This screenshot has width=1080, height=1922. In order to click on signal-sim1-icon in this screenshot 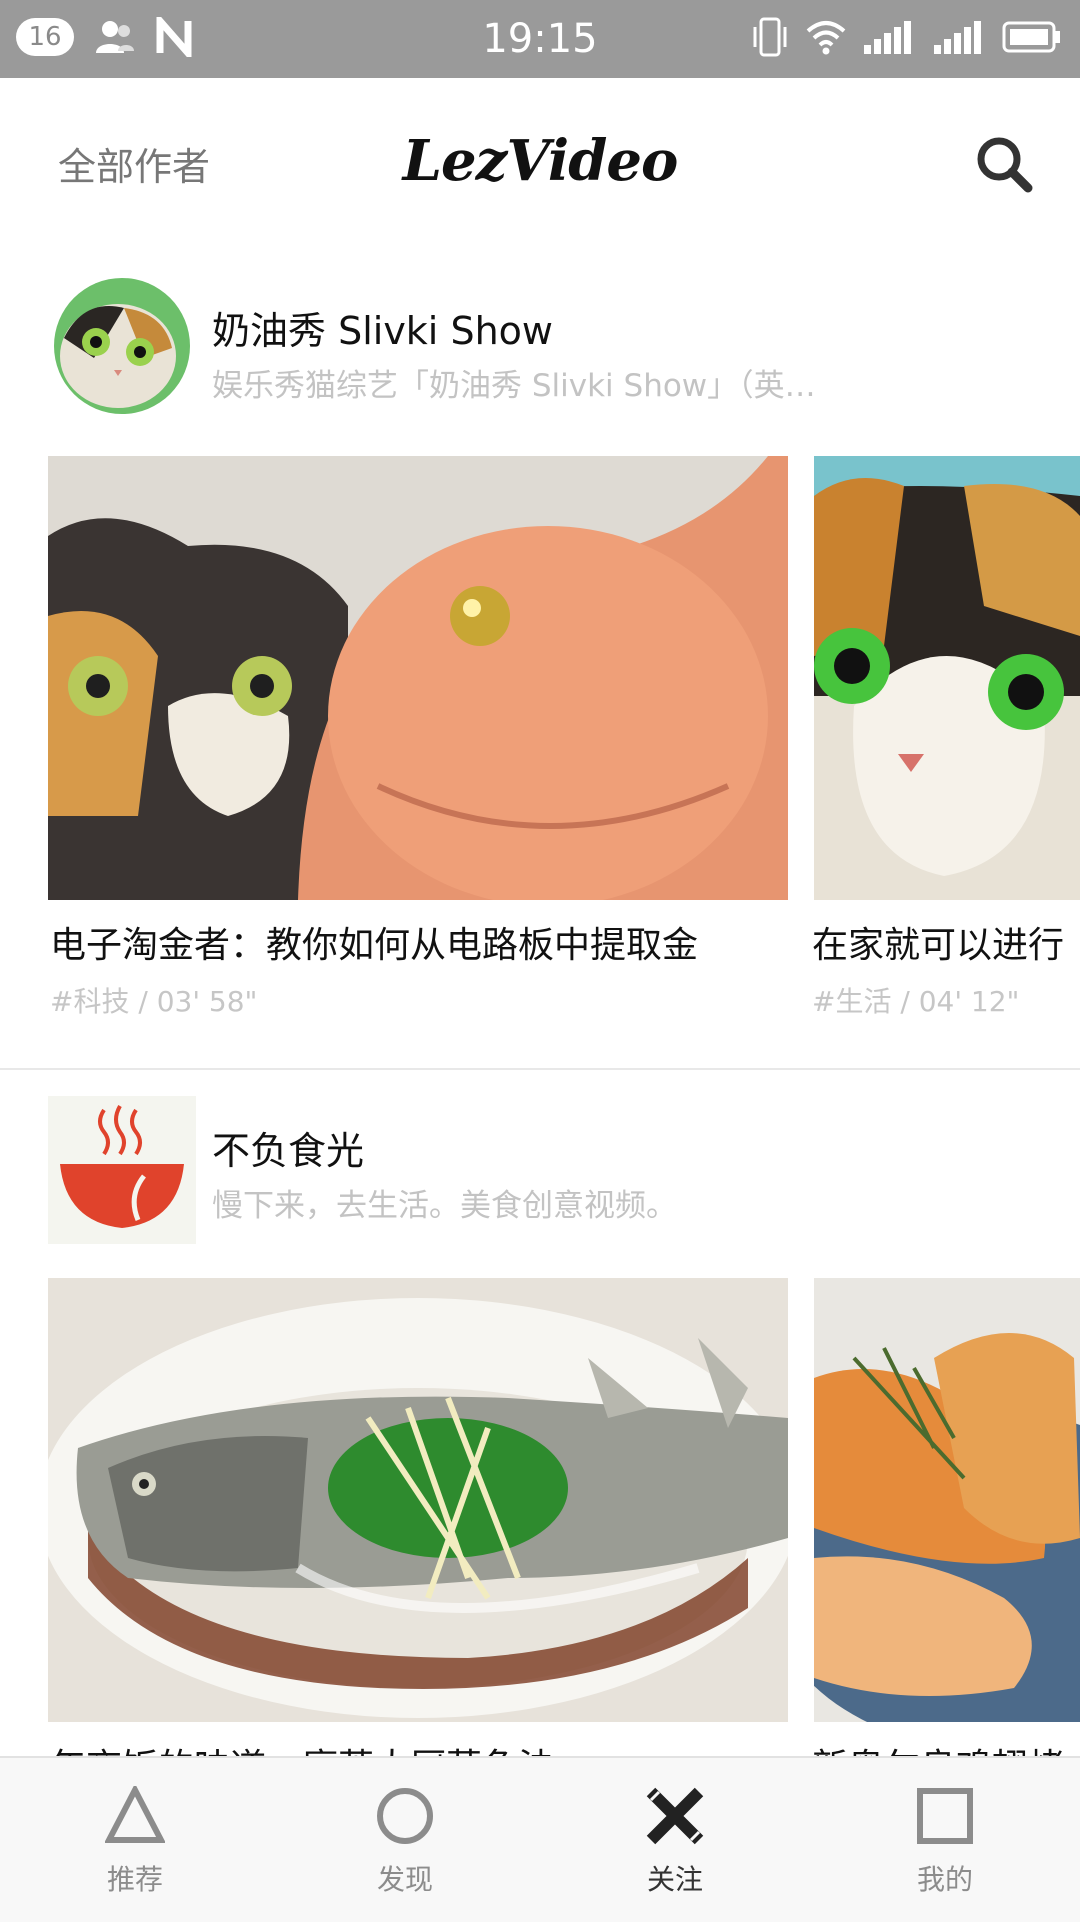, I will do `click(960, 39)`.